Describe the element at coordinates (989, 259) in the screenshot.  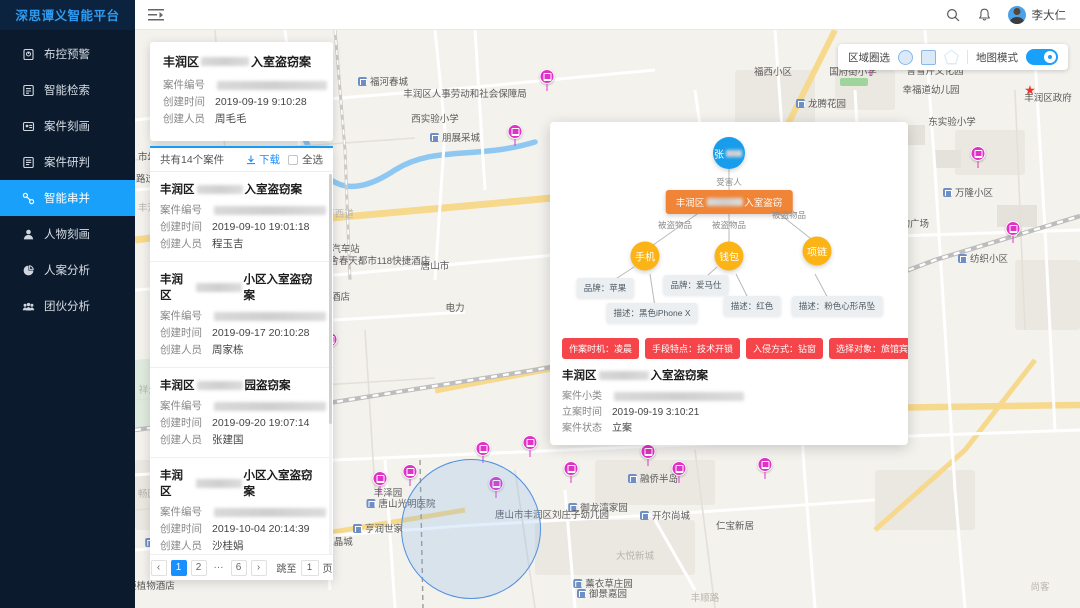
I see `poi-name: 纺织小区` at that location.